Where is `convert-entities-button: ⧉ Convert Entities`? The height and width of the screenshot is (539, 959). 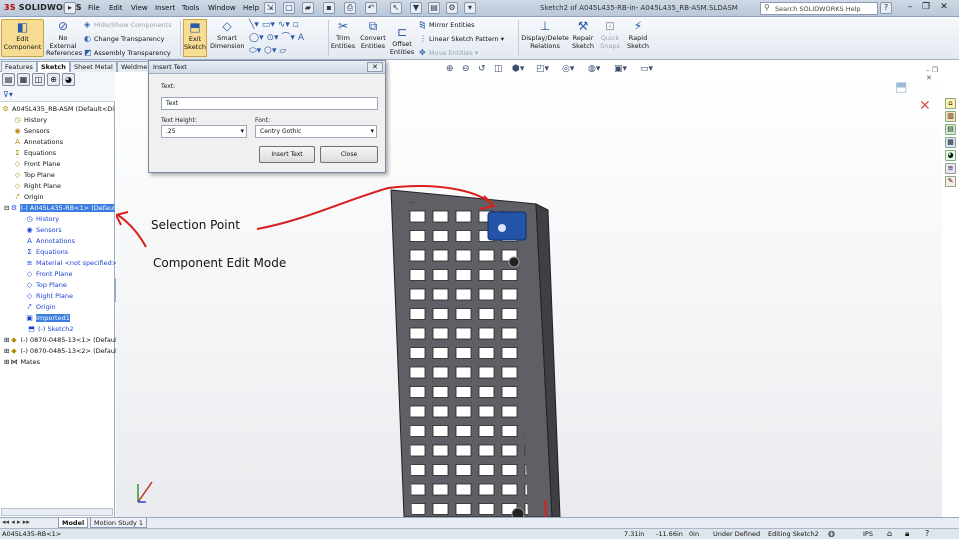 convert-entities-button: ⧉ Convert Entities is located at coordinates (373, 38).